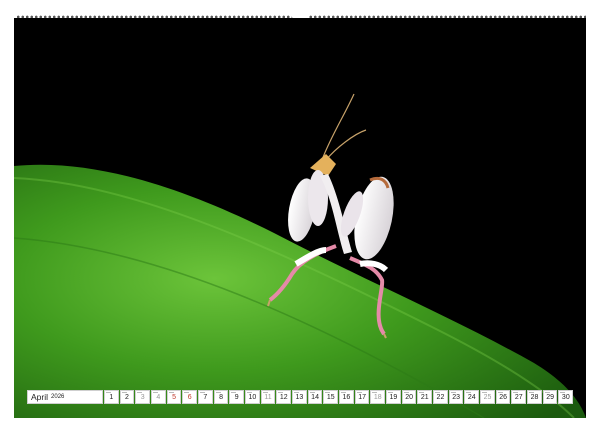  Describe the element at coordinates (519, 397) in the screenshot. I see `calendar-day: 27` at that location.